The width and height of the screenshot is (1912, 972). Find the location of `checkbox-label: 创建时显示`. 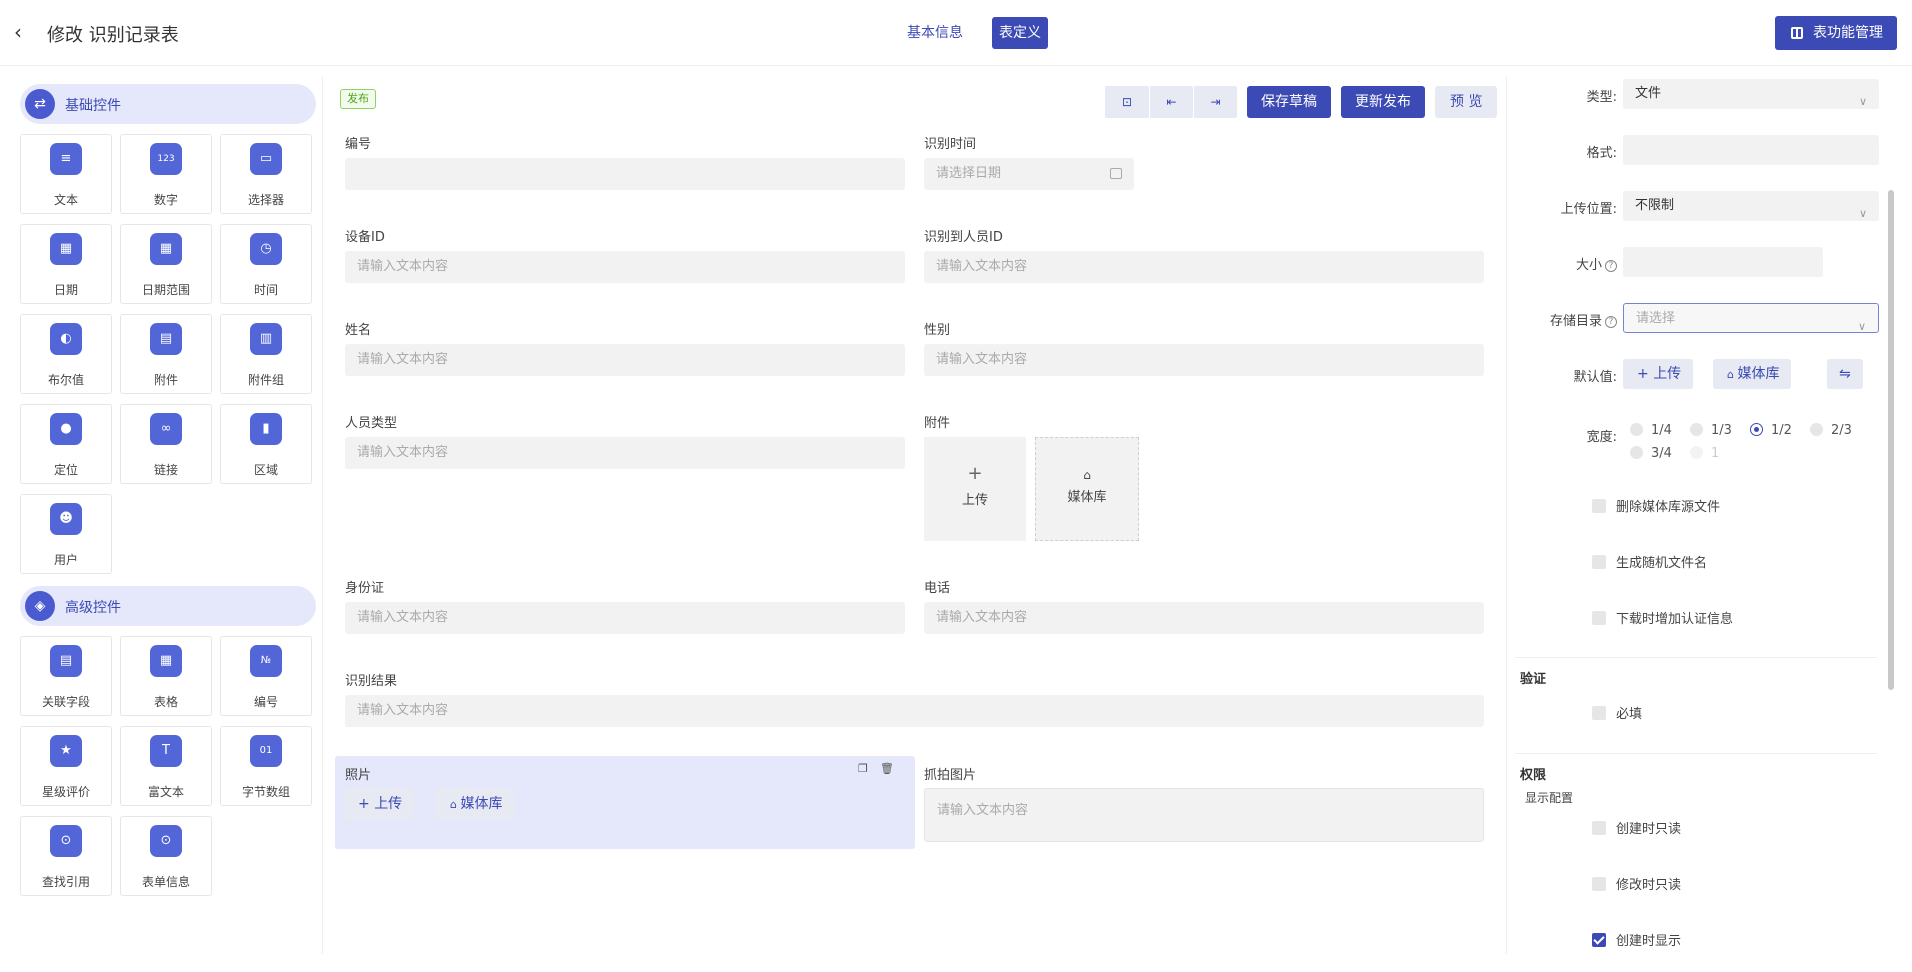

checkbox-label: 创建时显示 is located at coordinates (1649, 941).